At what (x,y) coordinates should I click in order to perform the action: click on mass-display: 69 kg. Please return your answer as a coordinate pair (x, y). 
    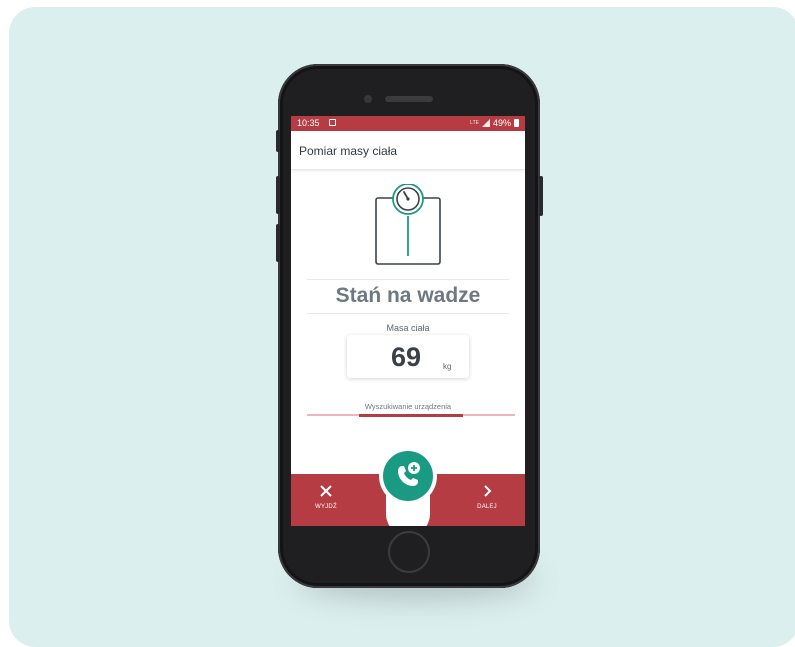
    Looking at the image, I should click on (408, 356).